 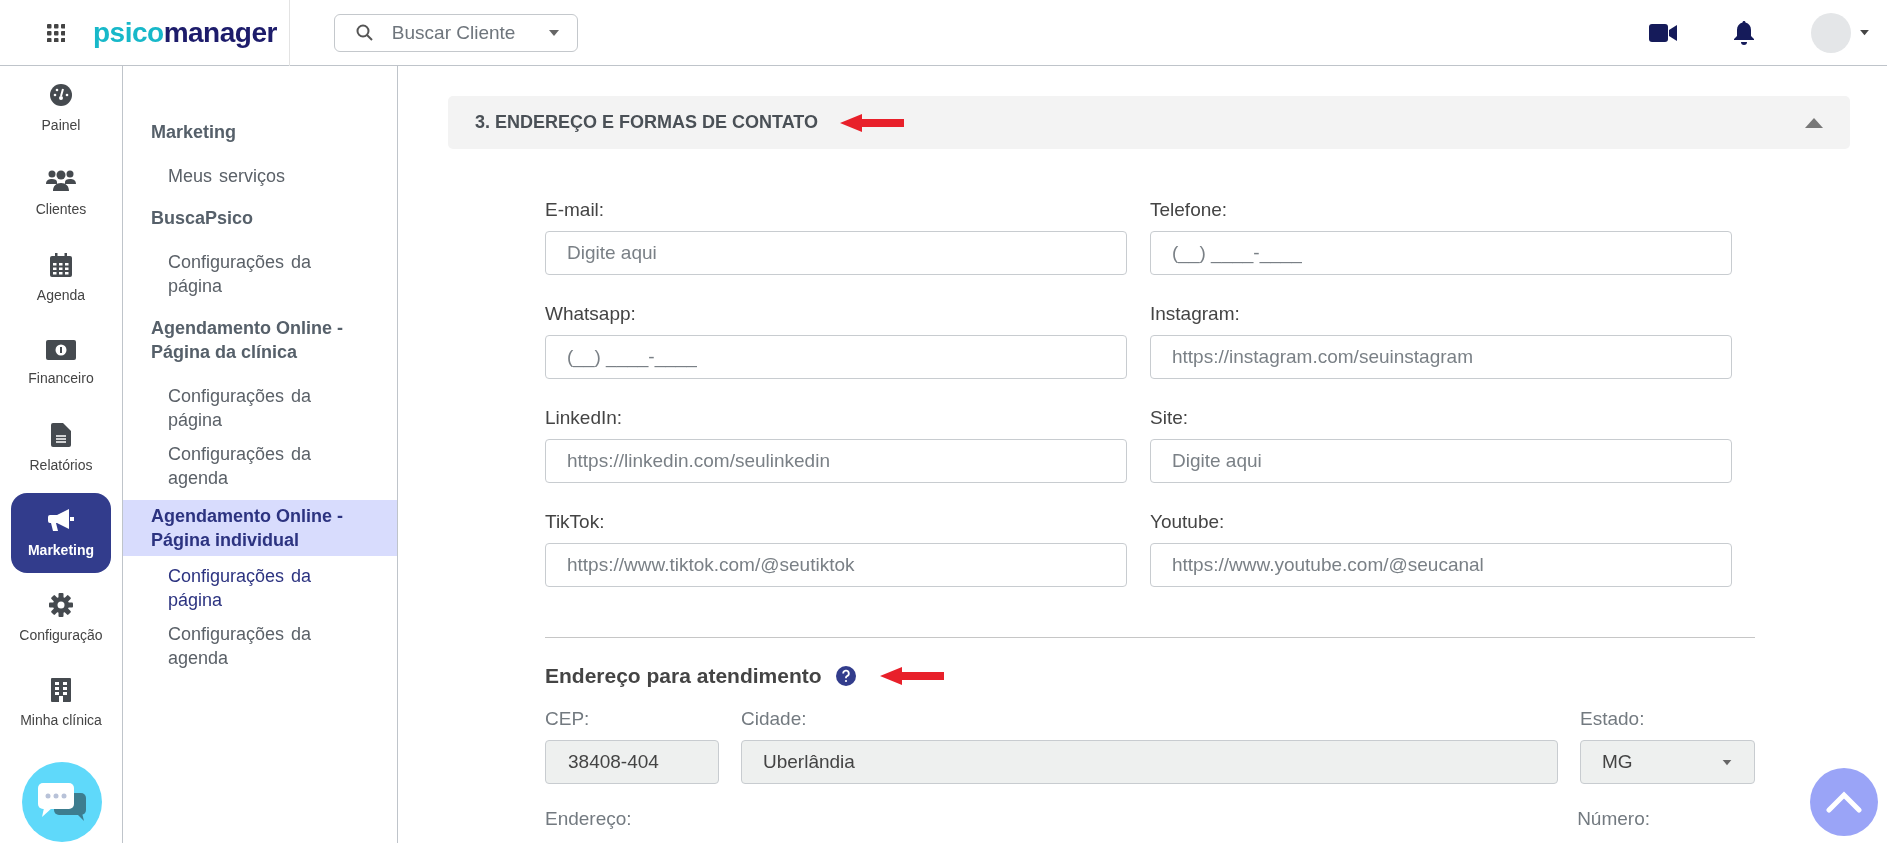 I want to click on field-label: E-mail:, so click(x=575, y=210).